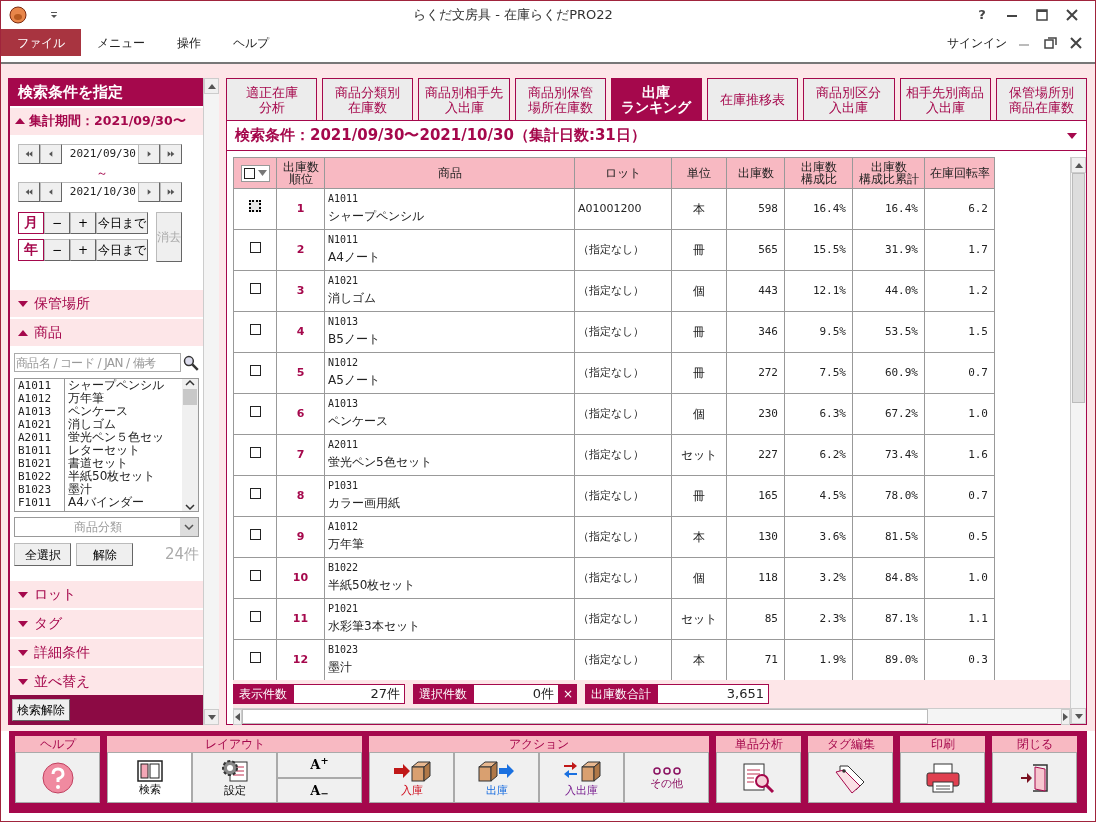 Image resolution: width=1096 pixels, height=822 pixels. What do you see at coordinates (982, 15) in the screenshot?
I see `help-button: ?` at bounding box center [982, 15].